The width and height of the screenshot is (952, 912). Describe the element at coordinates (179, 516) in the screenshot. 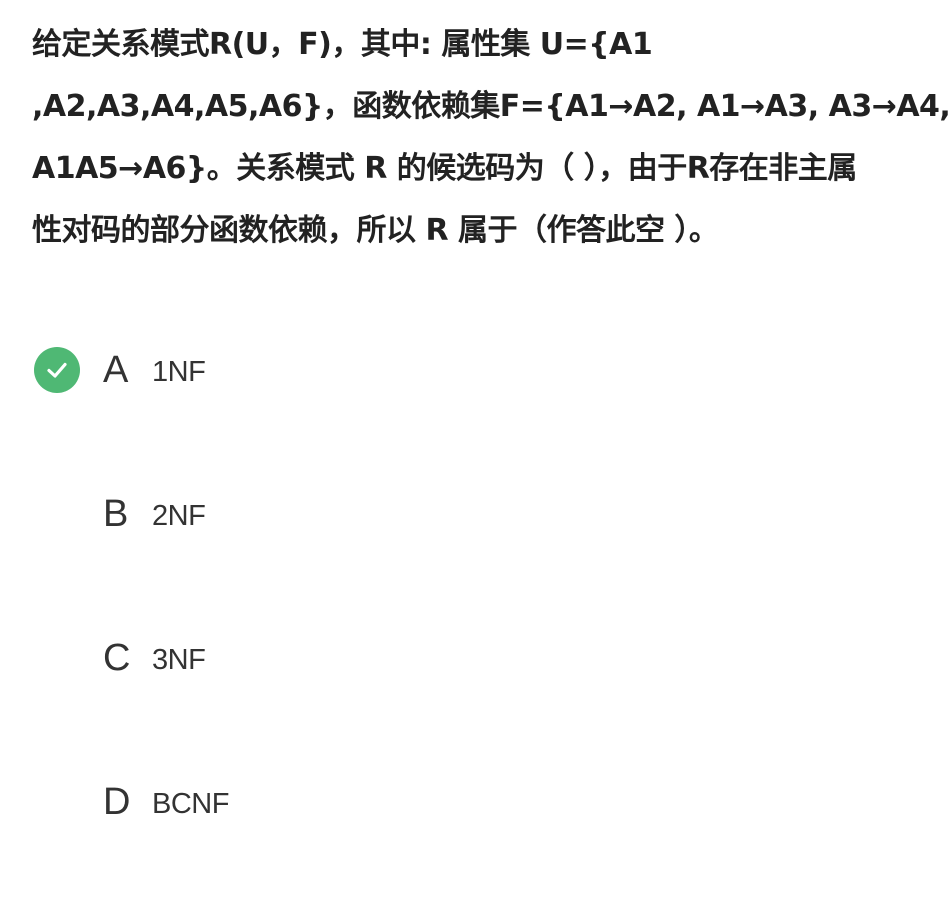

I see `option-text: 2NF` at that location.